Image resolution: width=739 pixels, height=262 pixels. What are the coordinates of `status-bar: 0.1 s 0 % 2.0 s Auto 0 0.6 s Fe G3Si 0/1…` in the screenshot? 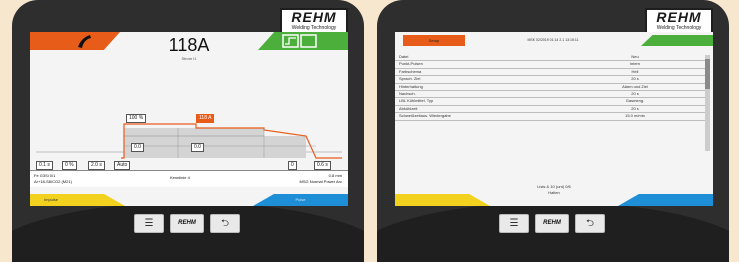 It's located at (189, 174).